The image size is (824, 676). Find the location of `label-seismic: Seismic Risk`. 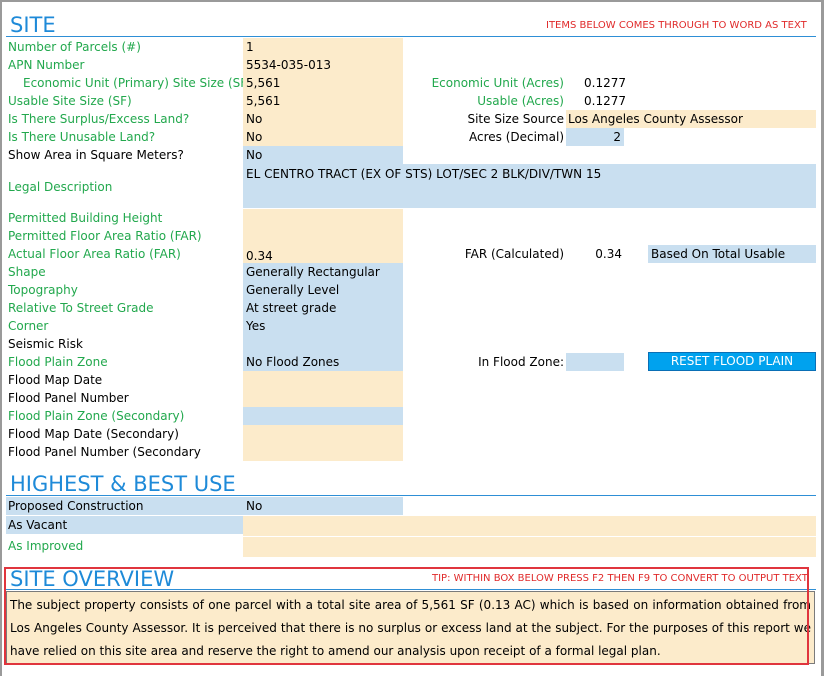

label-seismic: Seismic Risk is located at coordinates (45, 344).